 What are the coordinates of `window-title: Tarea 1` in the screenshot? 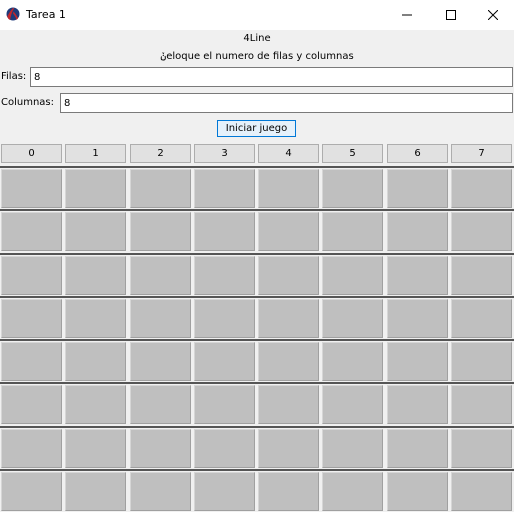 It's located at (46, 14).